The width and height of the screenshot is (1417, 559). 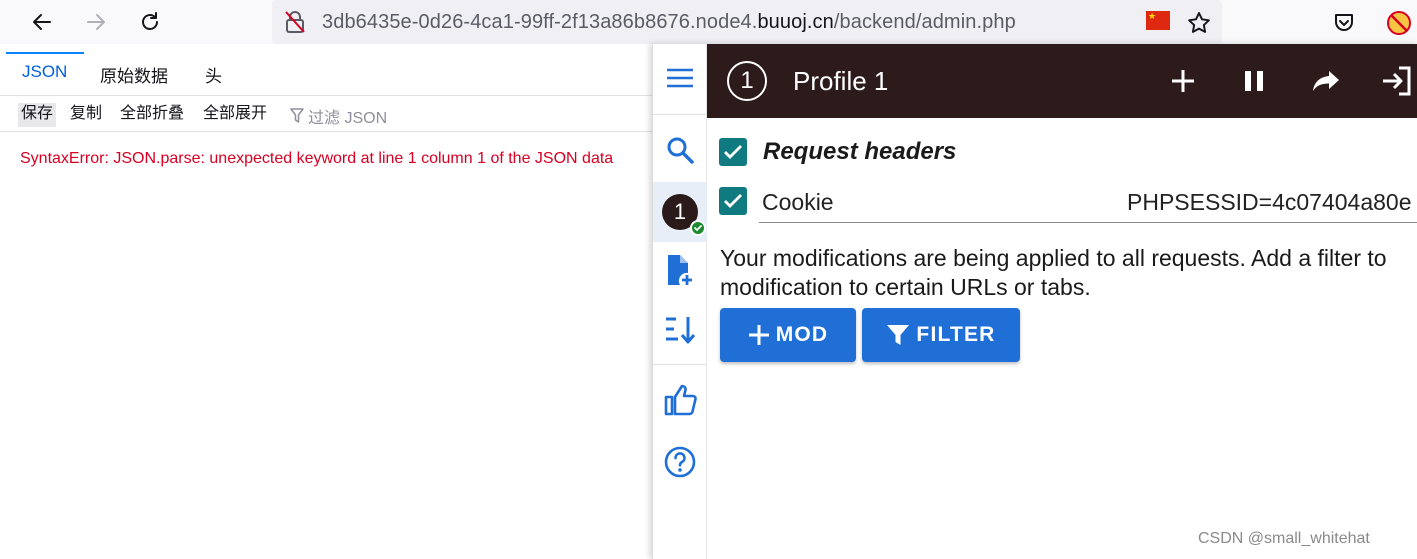 What do you see at coordinates (1399, 23) in the screenshot?
I see `extension-blocked-icon` at bounding box center [1399, 23].